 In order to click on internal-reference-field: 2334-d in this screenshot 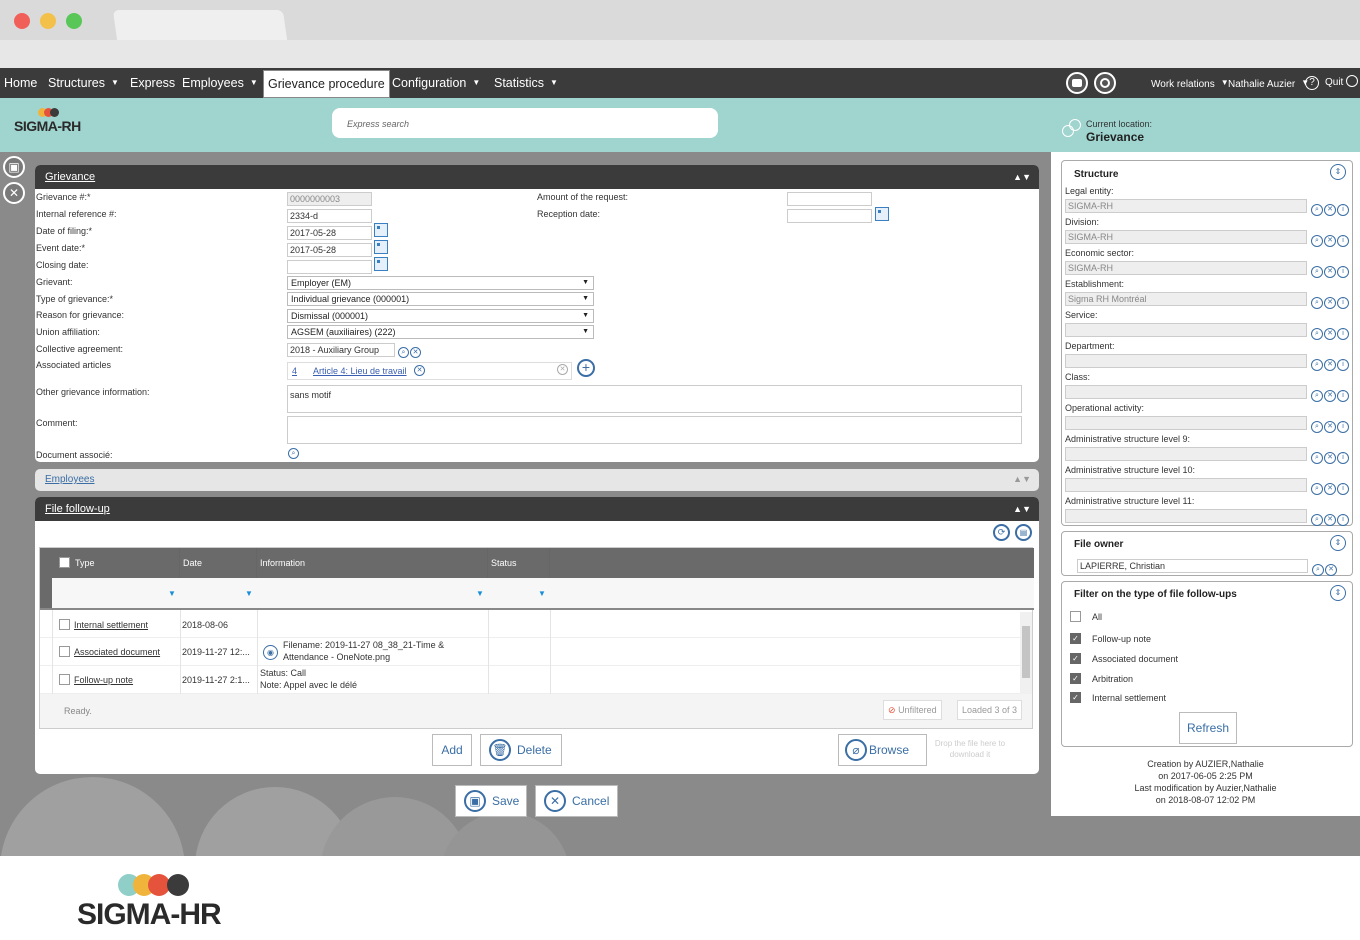, I will do `click(329, 216)`.